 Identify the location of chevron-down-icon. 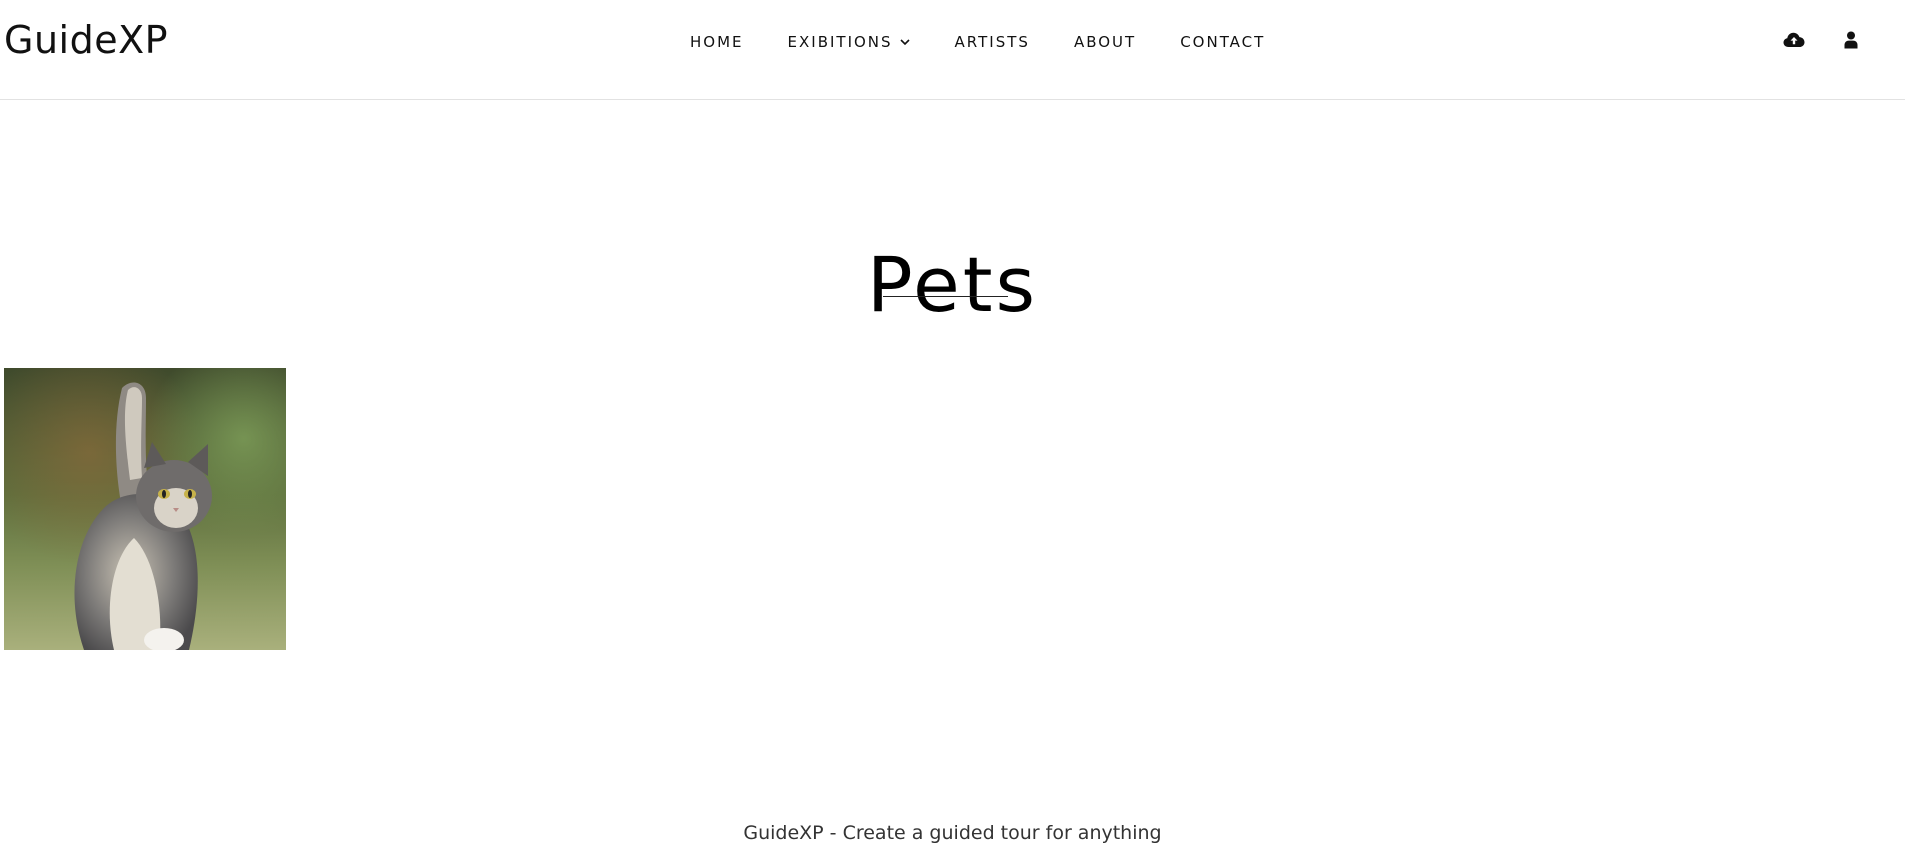
(904, 42).